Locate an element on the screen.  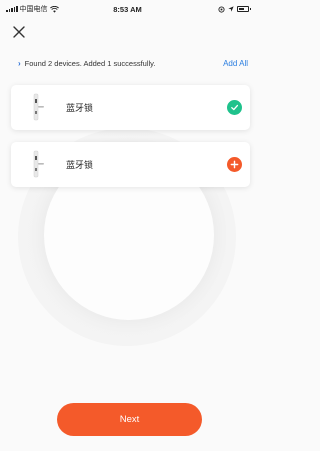
location-icon is located at coordinates (231, 9).